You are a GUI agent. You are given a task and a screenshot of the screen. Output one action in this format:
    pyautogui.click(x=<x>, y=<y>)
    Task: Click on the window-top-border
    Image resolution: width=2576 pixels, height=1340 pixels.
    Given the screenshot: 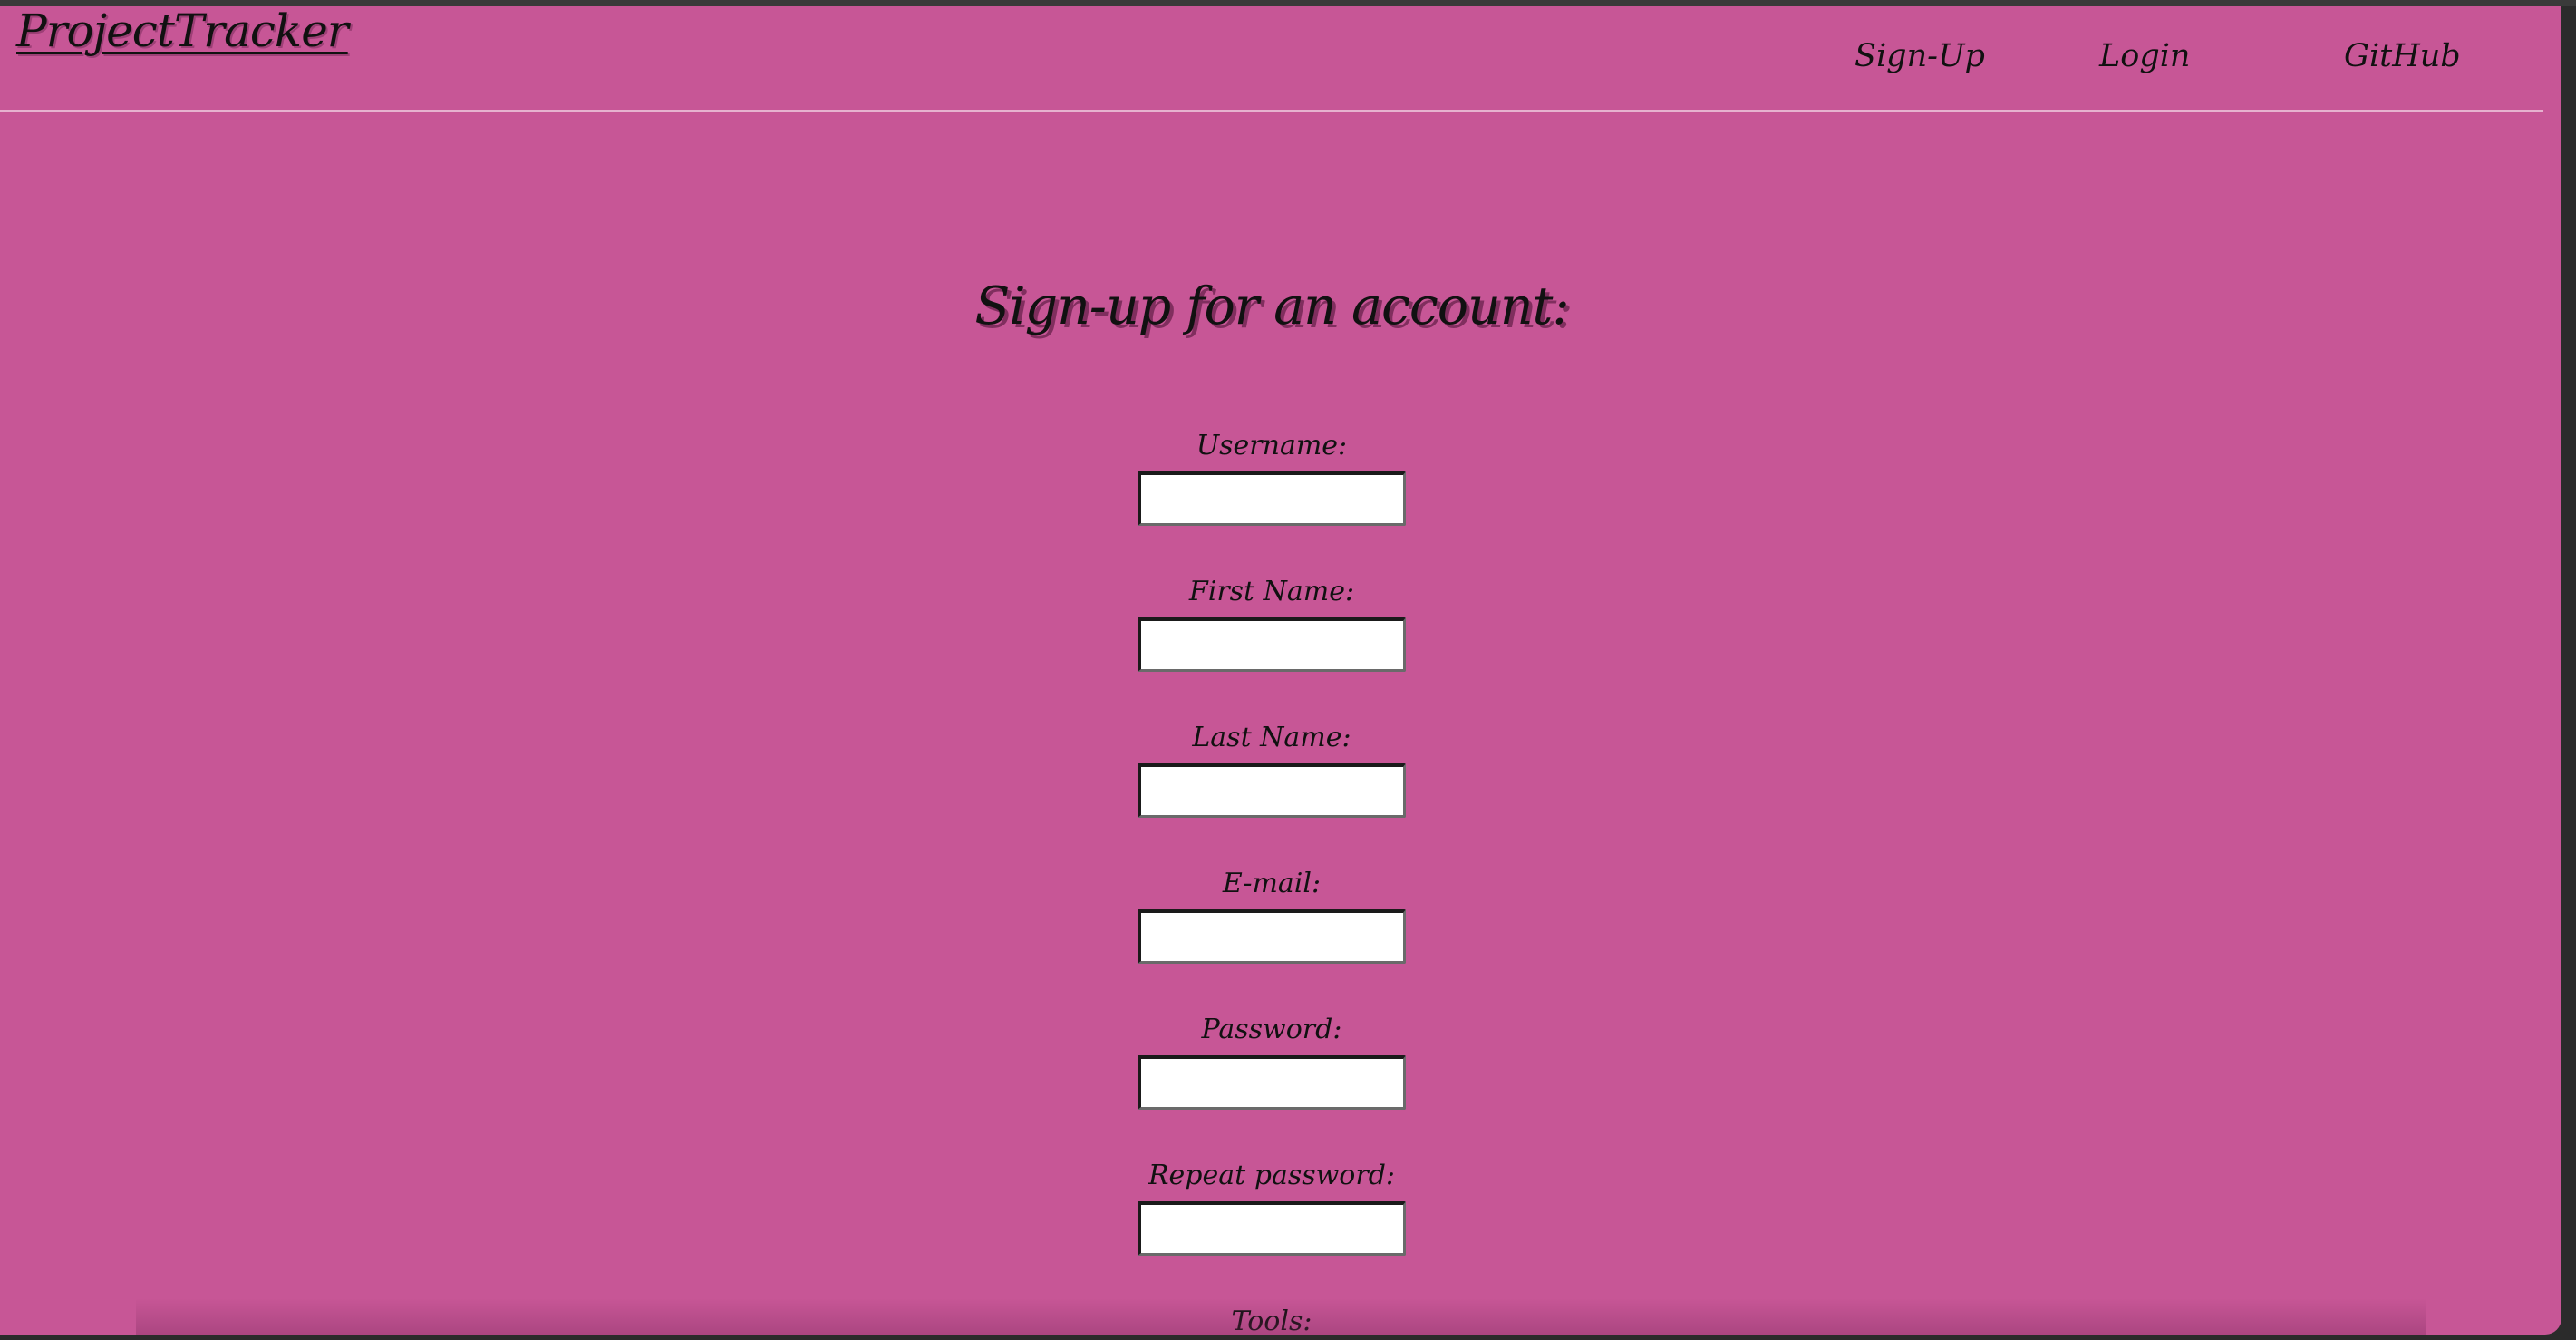 What is the action you would take?
    pyautogui.click(x=1288, y=3)
    